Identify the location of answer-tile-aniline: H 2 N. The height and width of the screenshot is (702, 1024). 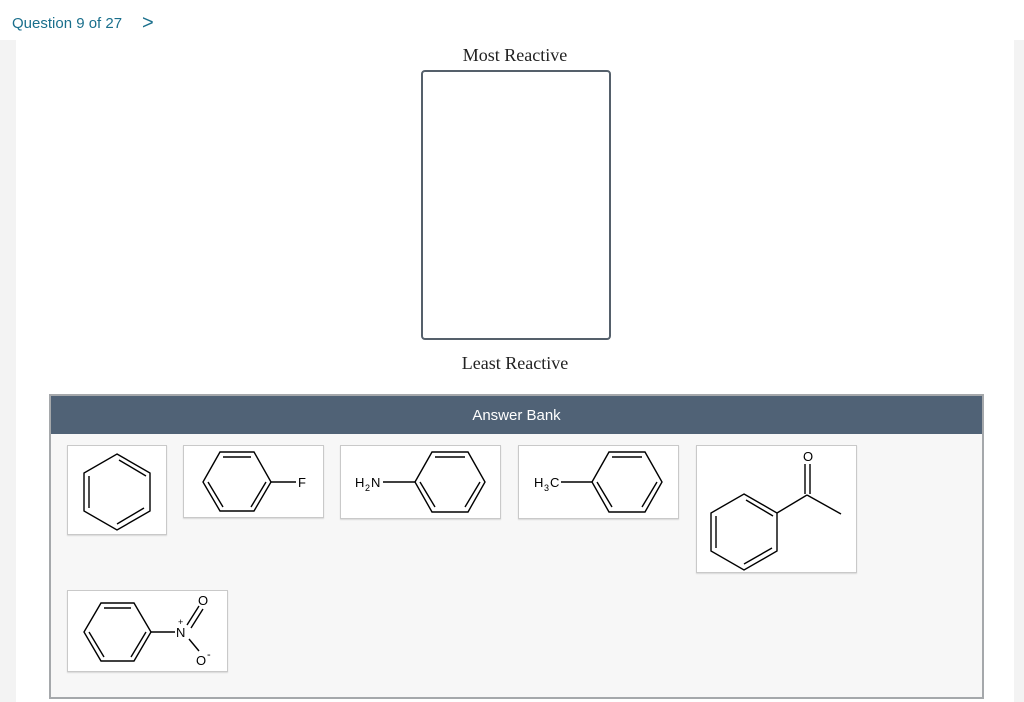
(420, 482).